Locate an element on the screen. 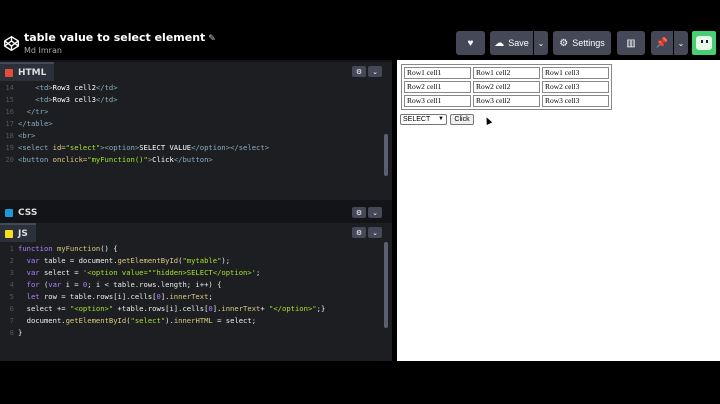 Image resolution: width=720 pixels, height=404 pixels. code-text: function myFunction() { is located at coordinates (68, 248).